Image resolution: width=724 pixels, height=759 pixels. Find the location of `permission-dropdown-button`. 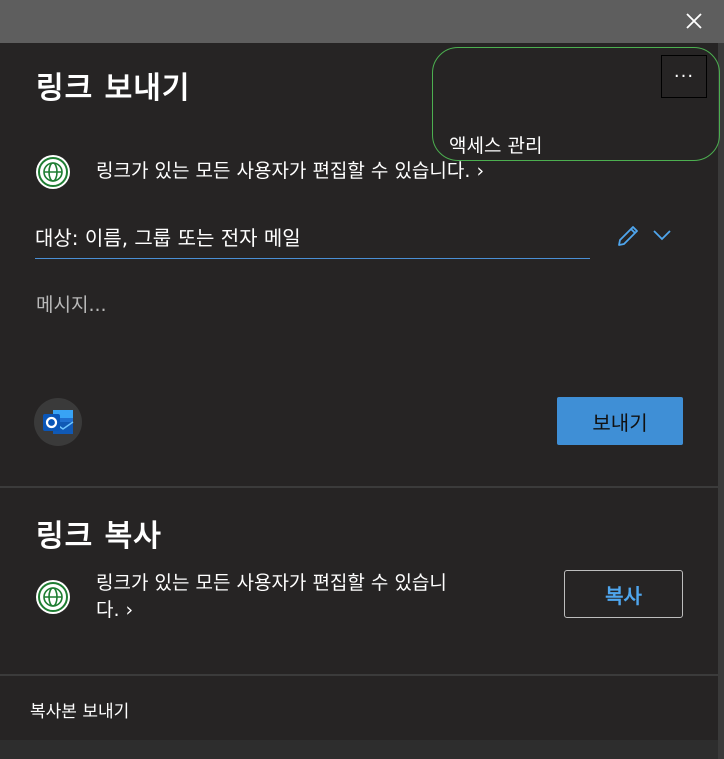

permission-dropdown-button is located at coordinates (662, 235).